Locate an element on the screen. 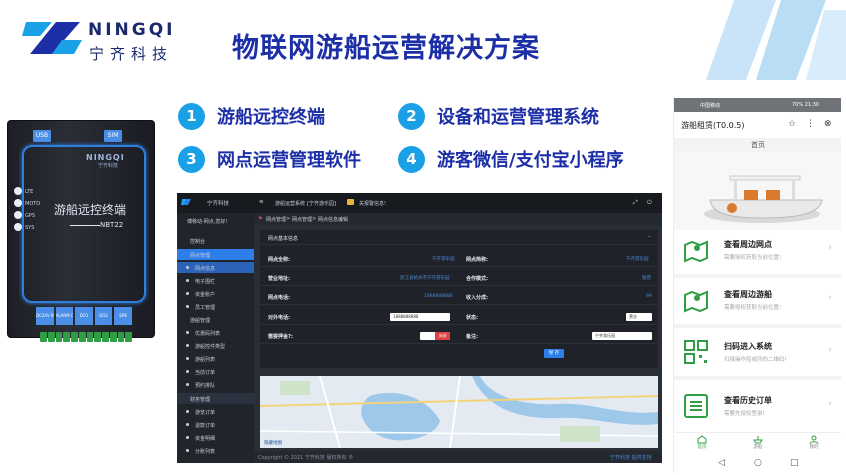 The image size is (846, 475). save-button: 保 存 is located at coordinates (554, 353).